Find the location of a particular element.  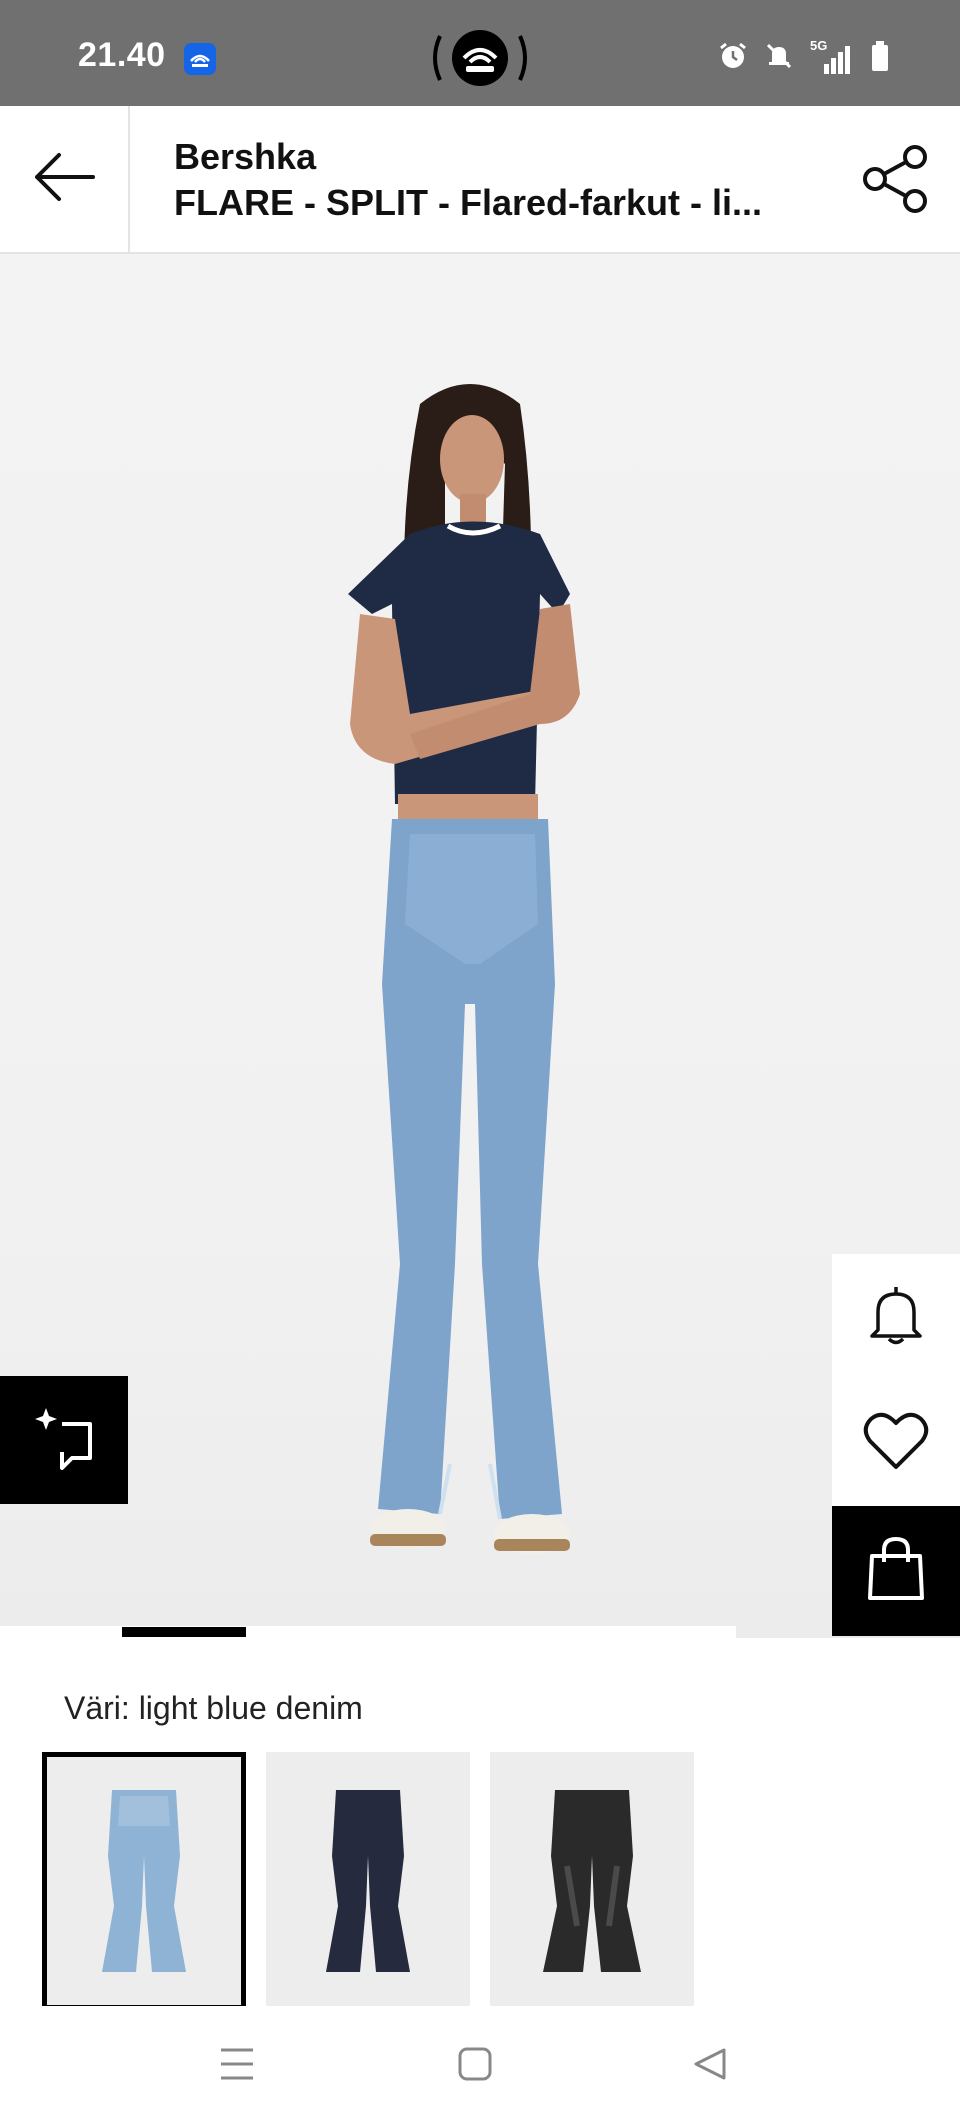

arrow-left-icon is located at coordinates (64, 179).